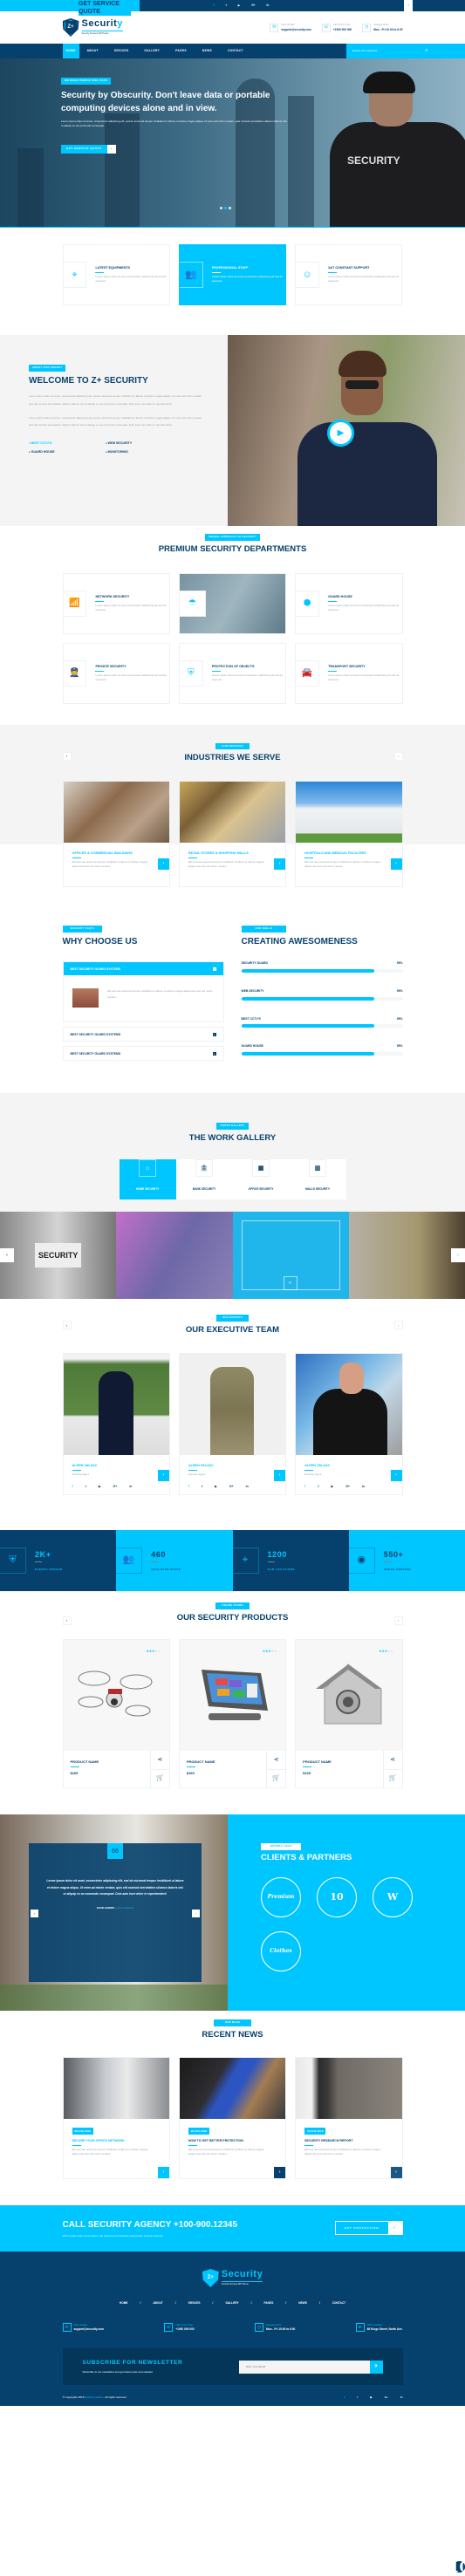 Image resolution: width=465 pixels, height=2576 pixels. Describe the element at coordinates (290, 1283) in the screenshot. I see `zoom-icon: ⌕` at that location.